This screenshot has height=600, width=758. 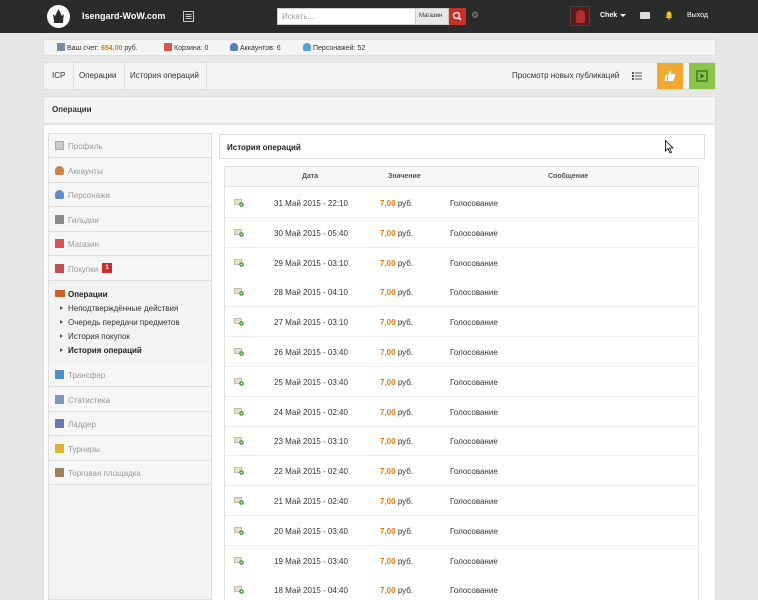 What do you see at coordinates (461, 530) in the screenshot?
I see `table-row: 20 Май 2015 - 03:40 7,00 руб. Голосование` at bounding box center [461, 530].